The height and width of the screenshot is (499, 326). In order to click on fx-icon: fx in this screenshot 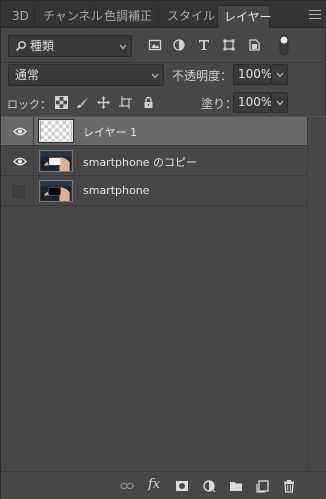, I will do `click(154, 484)`.